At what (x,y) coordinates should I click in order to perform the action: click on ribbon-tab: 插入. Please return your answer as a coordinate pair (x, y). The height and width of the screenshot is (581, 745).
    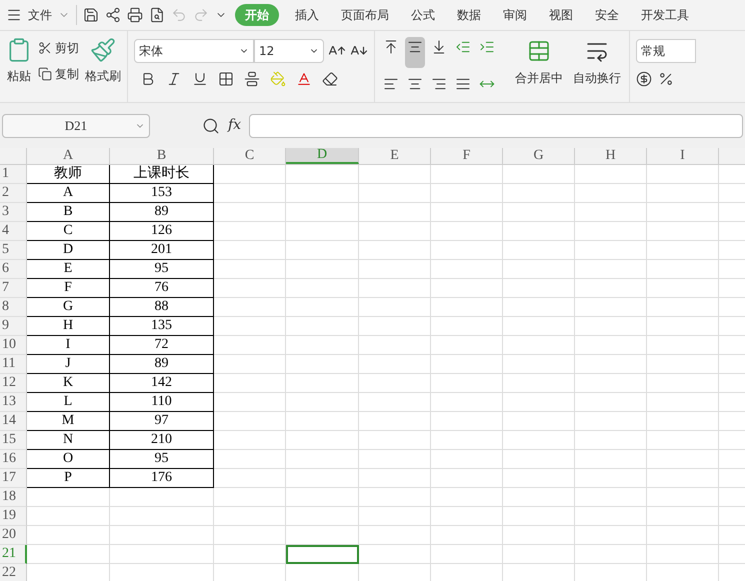
    Looking at the image, I should click on (307, 15).